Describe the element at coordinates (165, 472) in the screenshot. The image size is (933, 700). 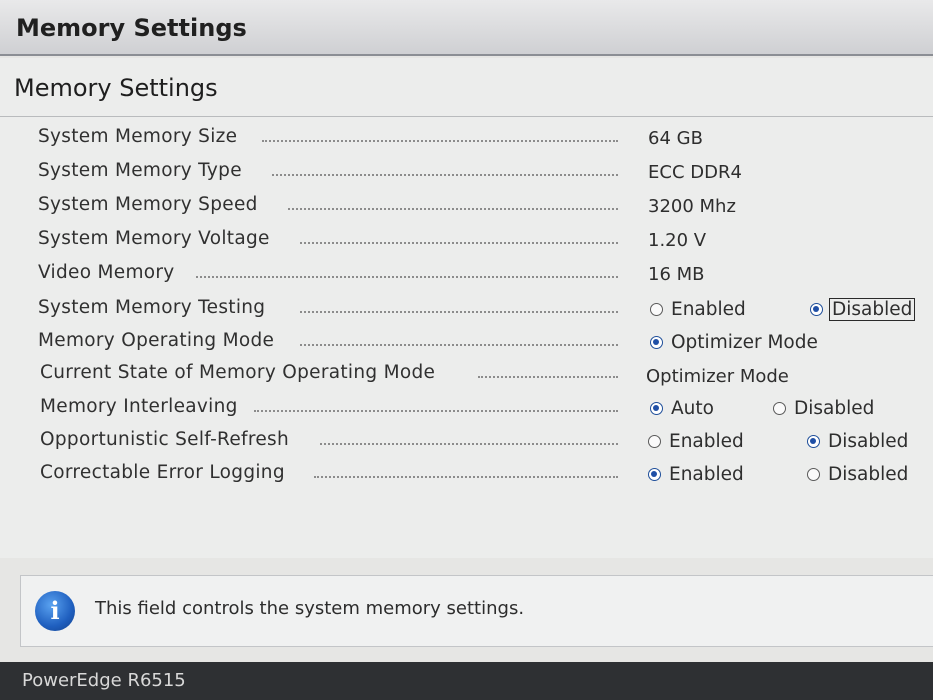
I see `setting-label: Correctable Error Logging` at that location.